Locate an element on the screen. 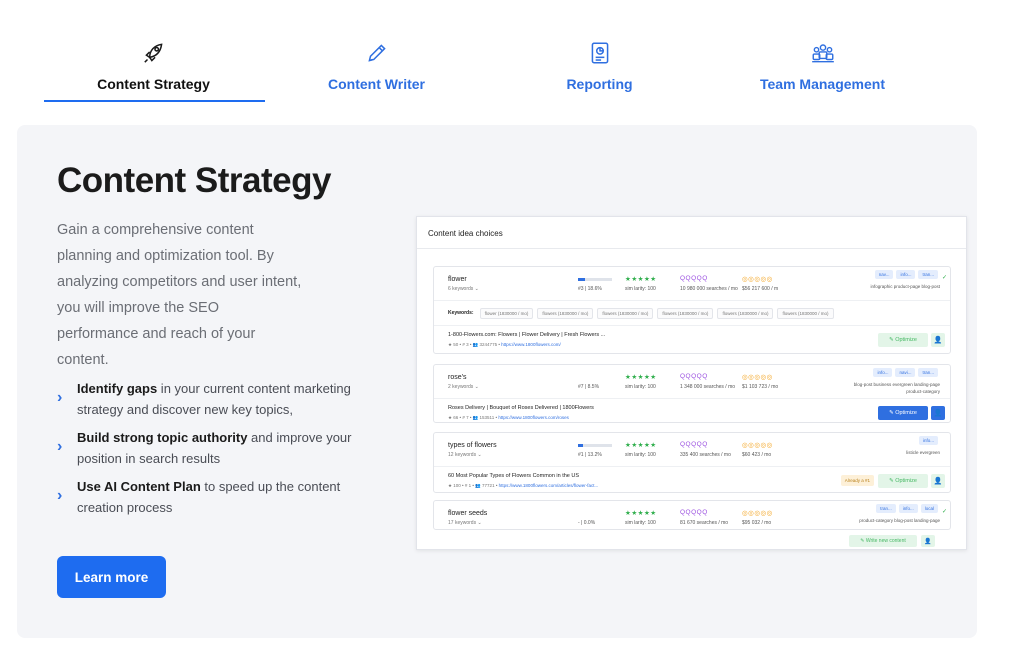  rank-bar is located at coordinates (595, 445).